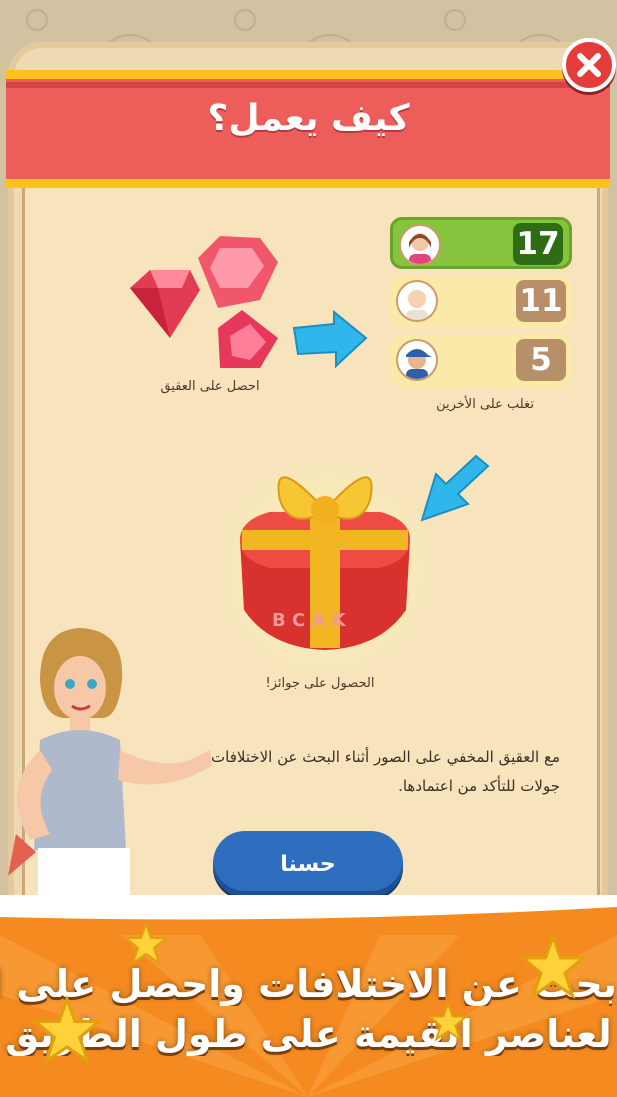 This screenshot has width=617, height=1097. I want to click on score-first: 17, so click(538, 244).